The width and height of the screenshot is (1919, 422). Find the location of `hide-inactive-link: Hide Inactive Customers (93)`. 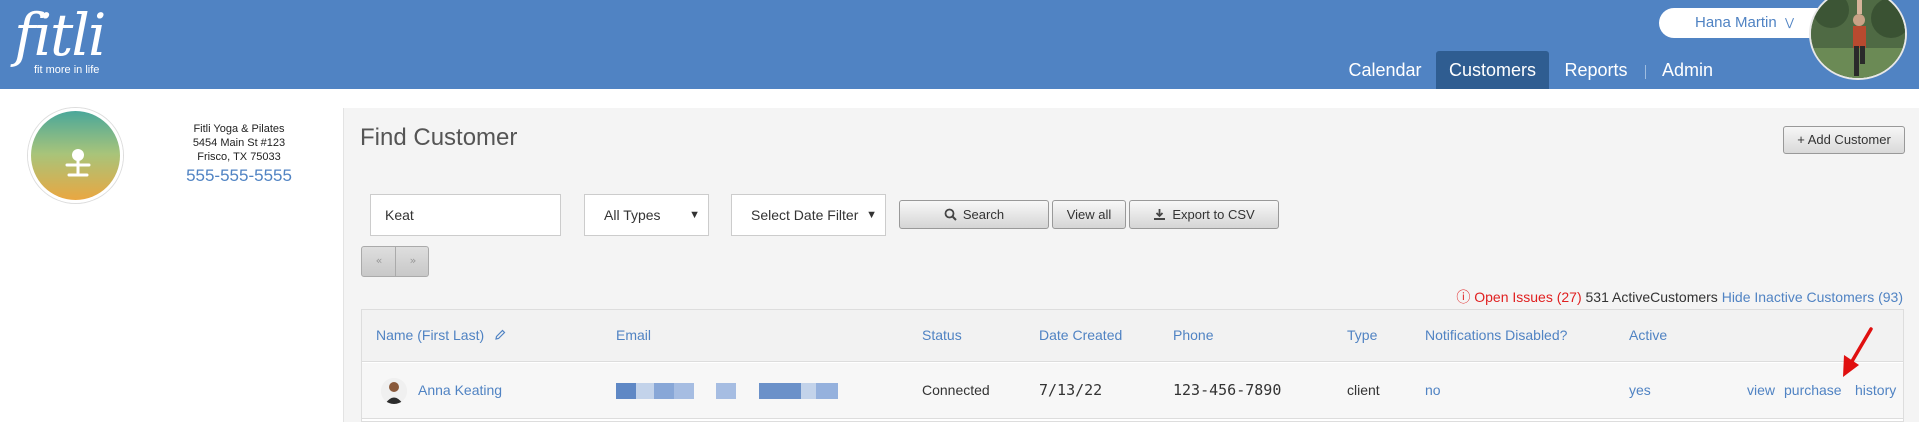

hide-inactive-link: Hide Inactive Customers (93) is located at coordinates (1812, 297).